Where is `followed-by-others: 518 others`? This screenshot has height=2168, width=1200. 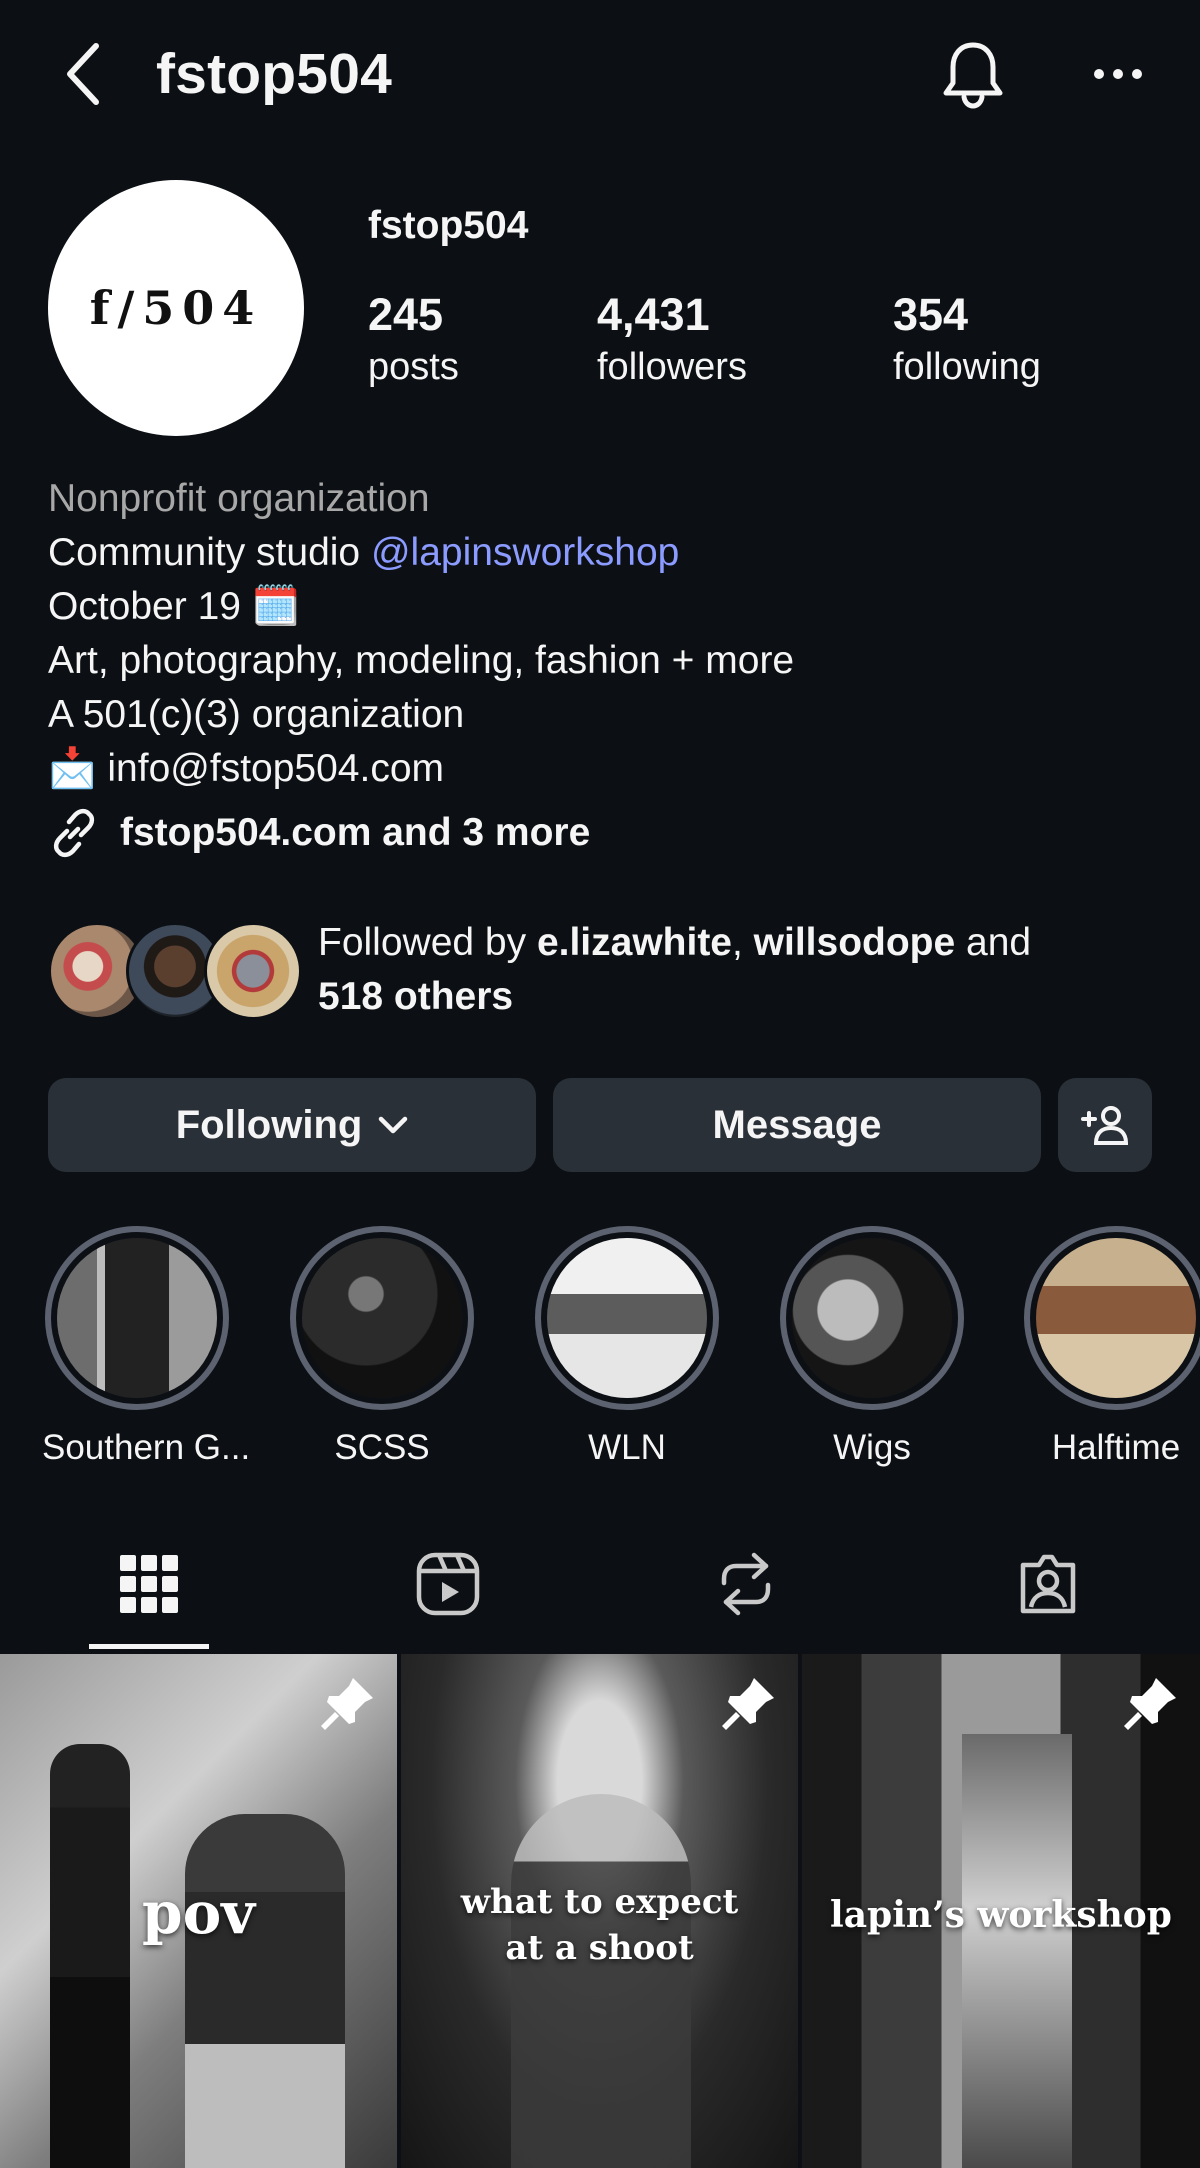
followed-by-others: 518 others is located at coordinates (416, 996).